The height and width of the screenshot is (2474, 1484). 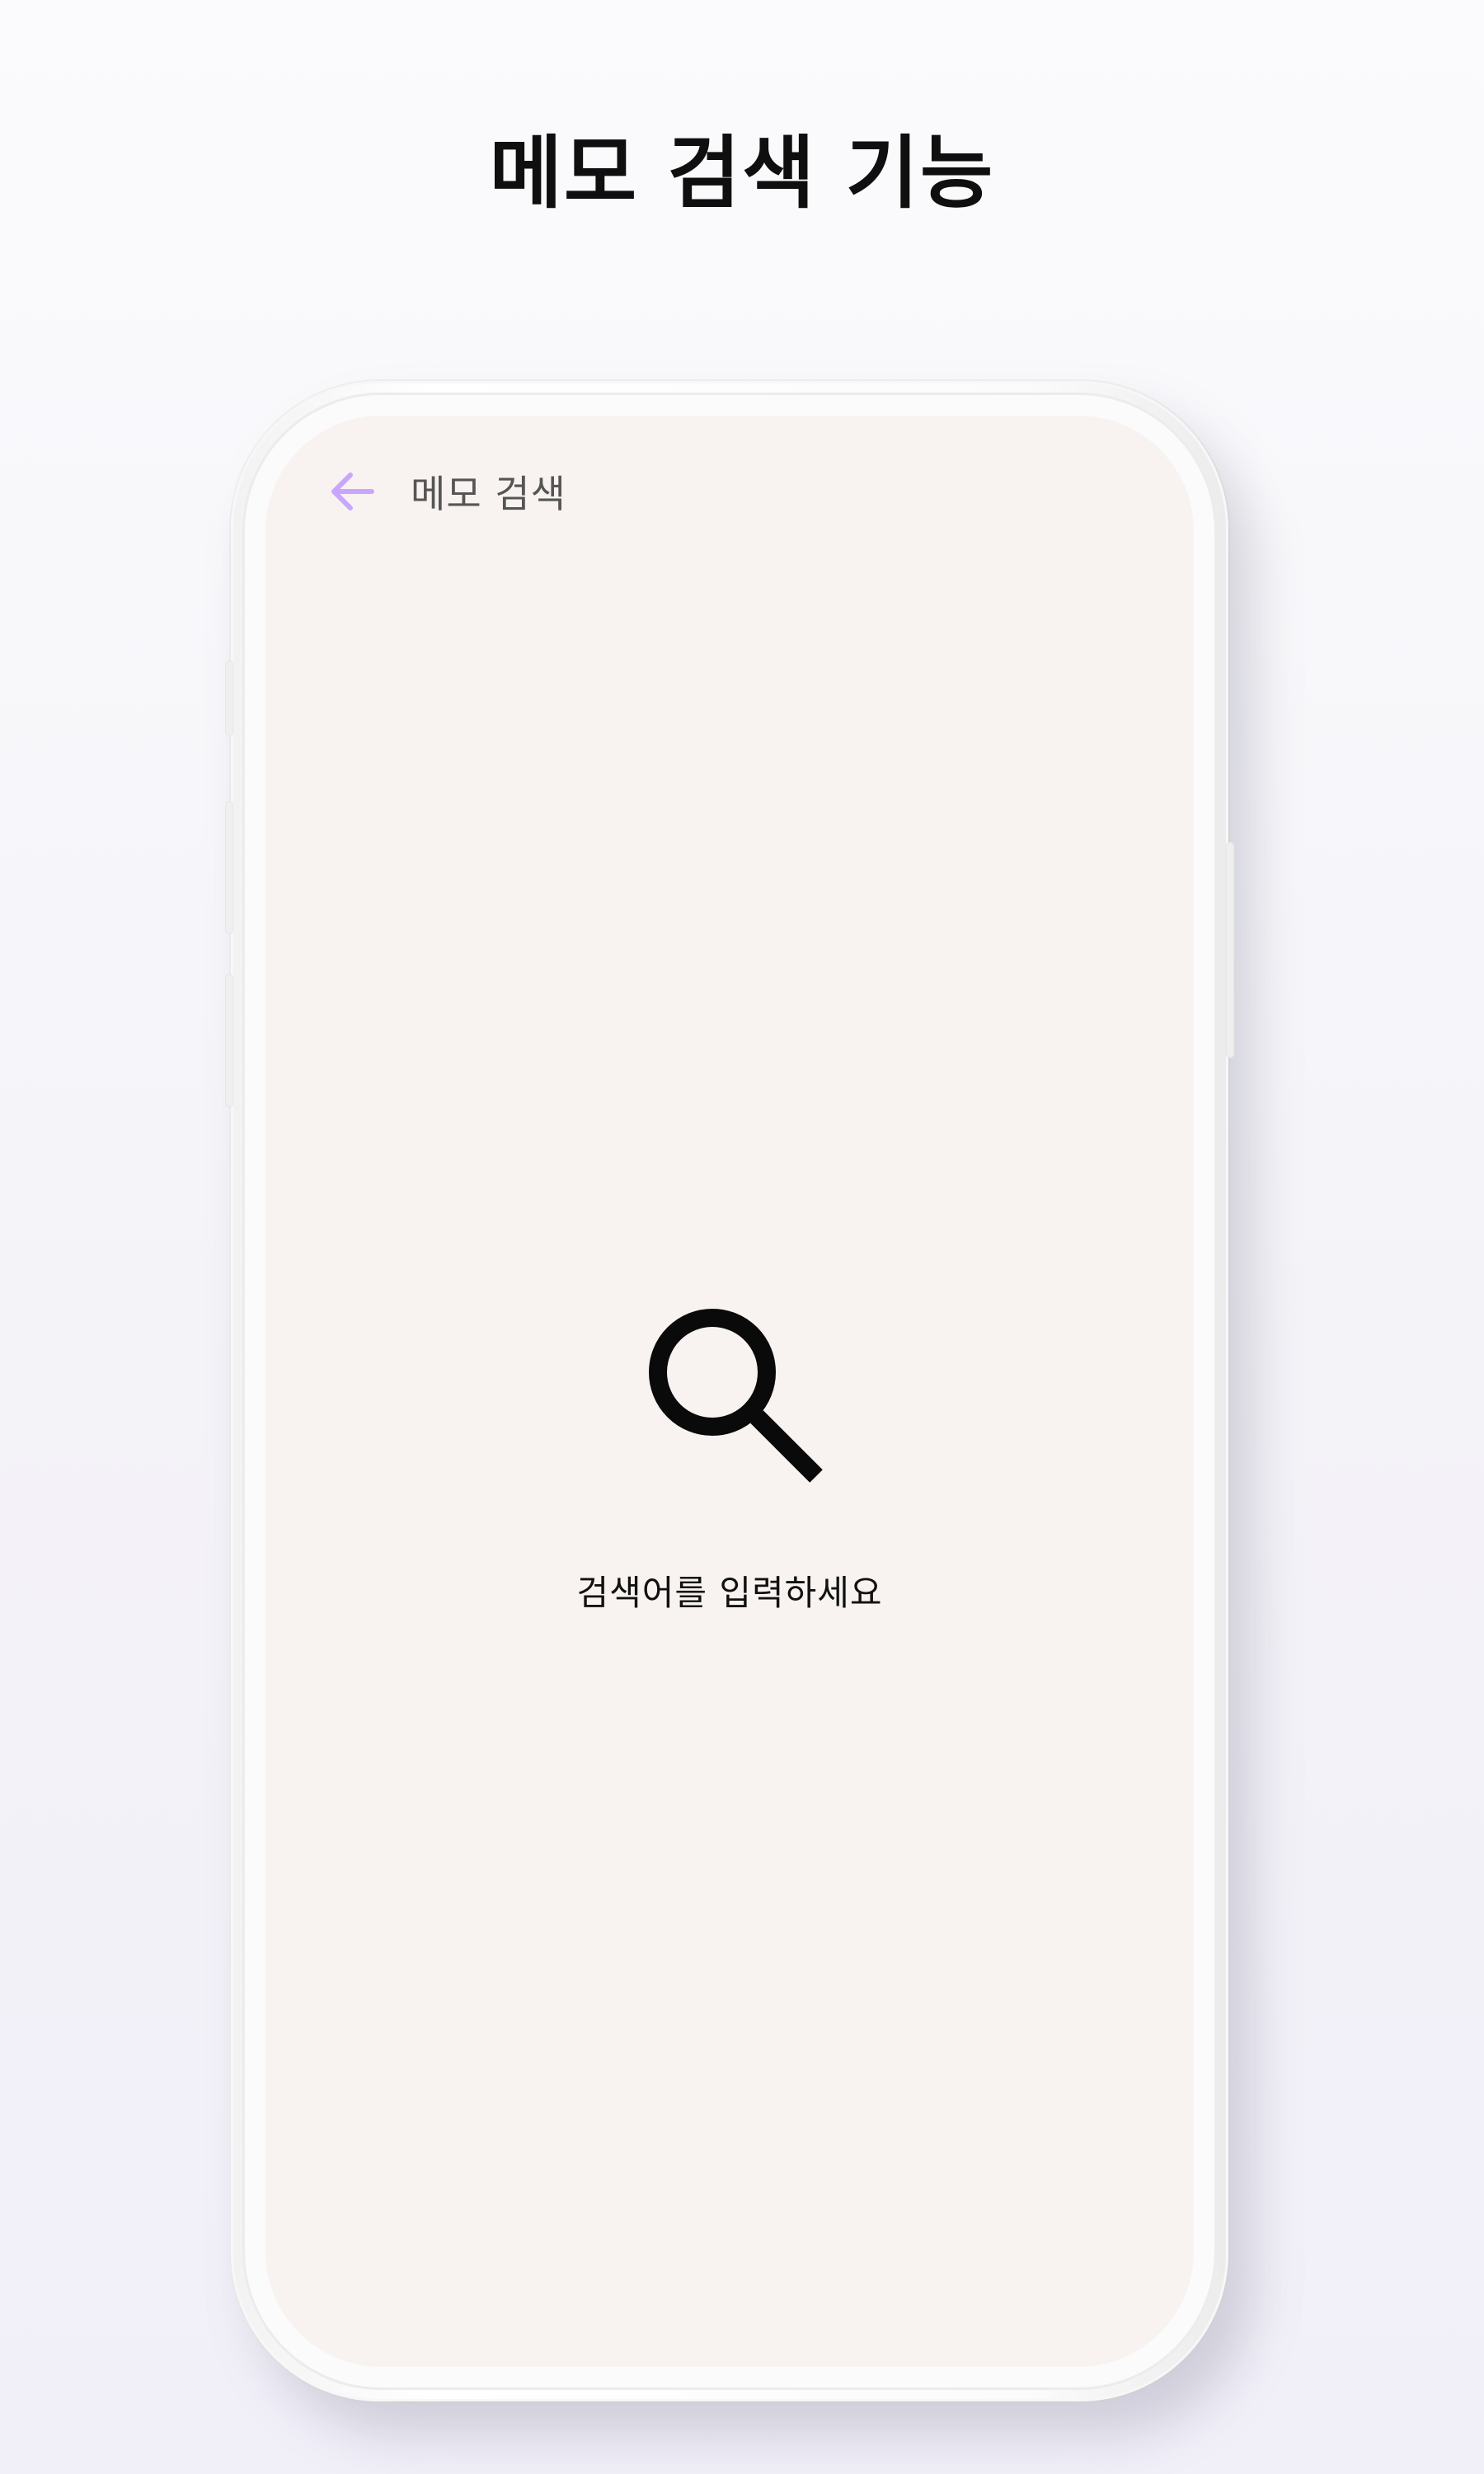 What do you see at coordinates (742, 173) in the screenshot?
I see `promo-title: 메모 검색 기능` at bounding box center [742, 173].